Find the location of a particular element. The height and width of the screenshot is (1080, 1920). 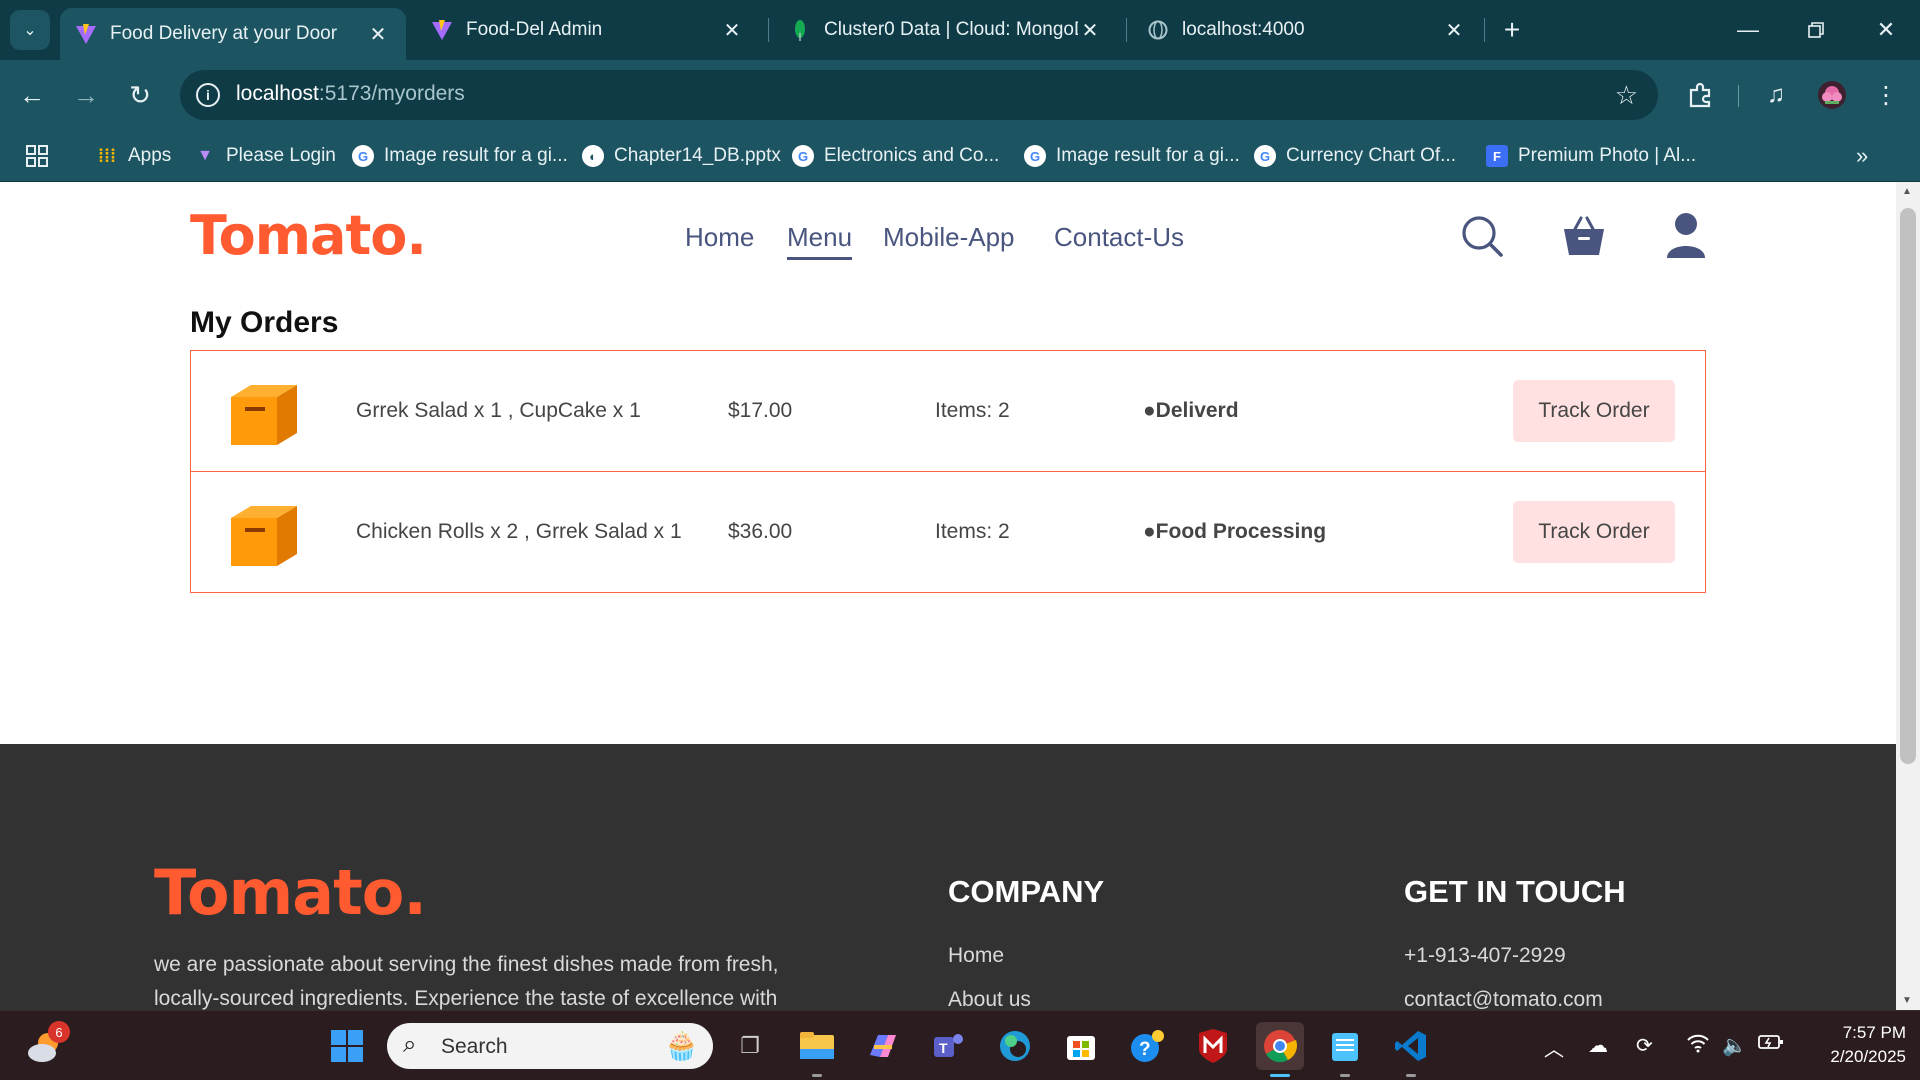

scroll-down-icon: ▼ is located at coordinates (1907, 1000).